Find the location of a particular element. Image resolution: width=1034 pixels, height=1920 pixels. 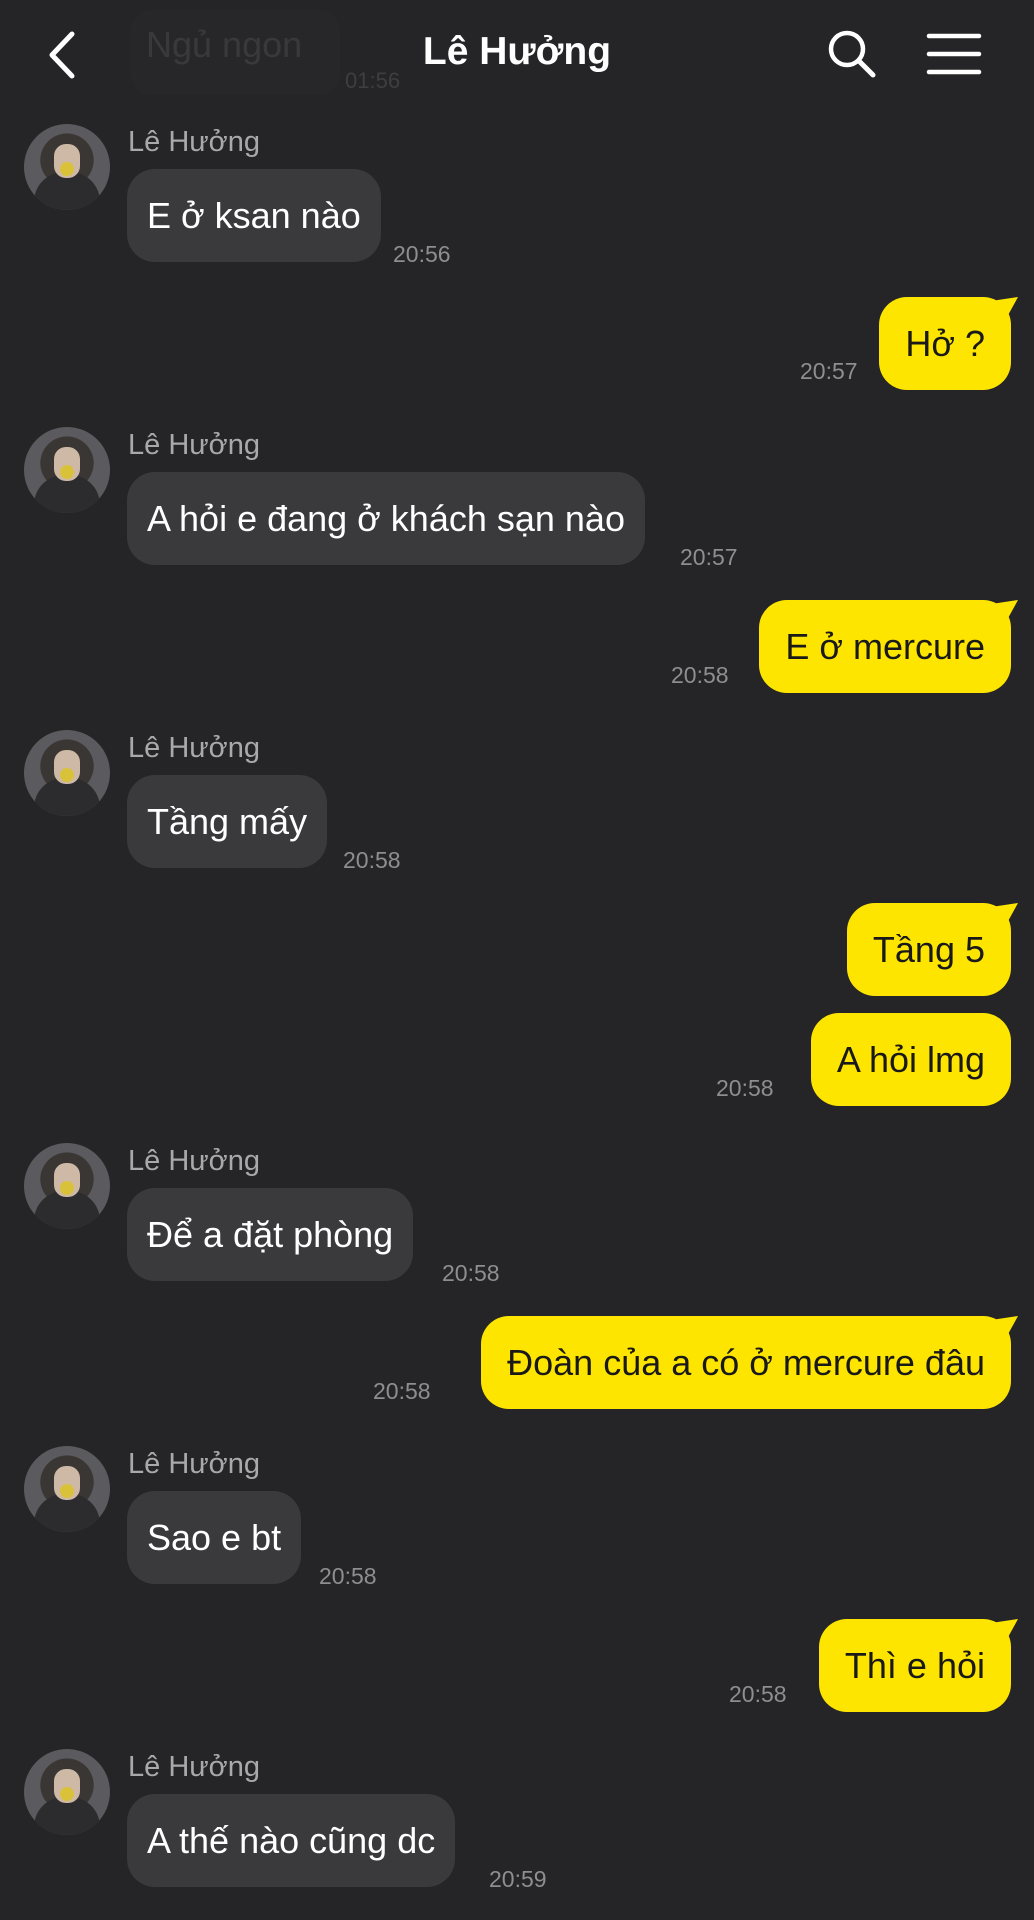

search-icon is located at coordinates (852, 54).